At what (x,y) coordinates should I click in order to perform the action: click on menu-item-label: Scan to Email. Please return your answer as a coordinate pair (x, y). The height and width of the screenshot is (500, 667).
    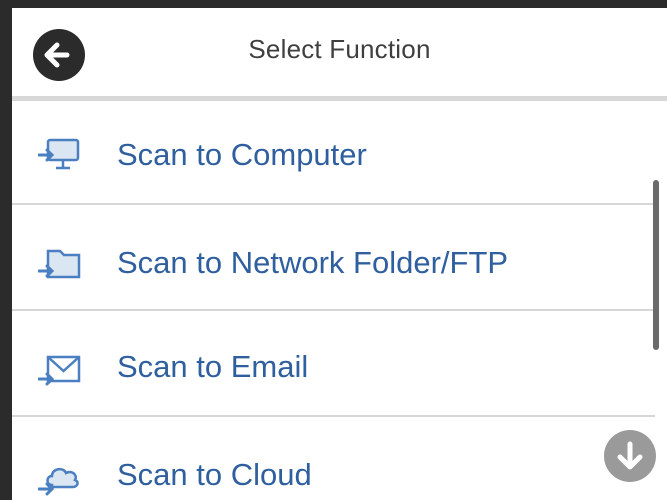
    Looking at the image, I should click on (213, 366).